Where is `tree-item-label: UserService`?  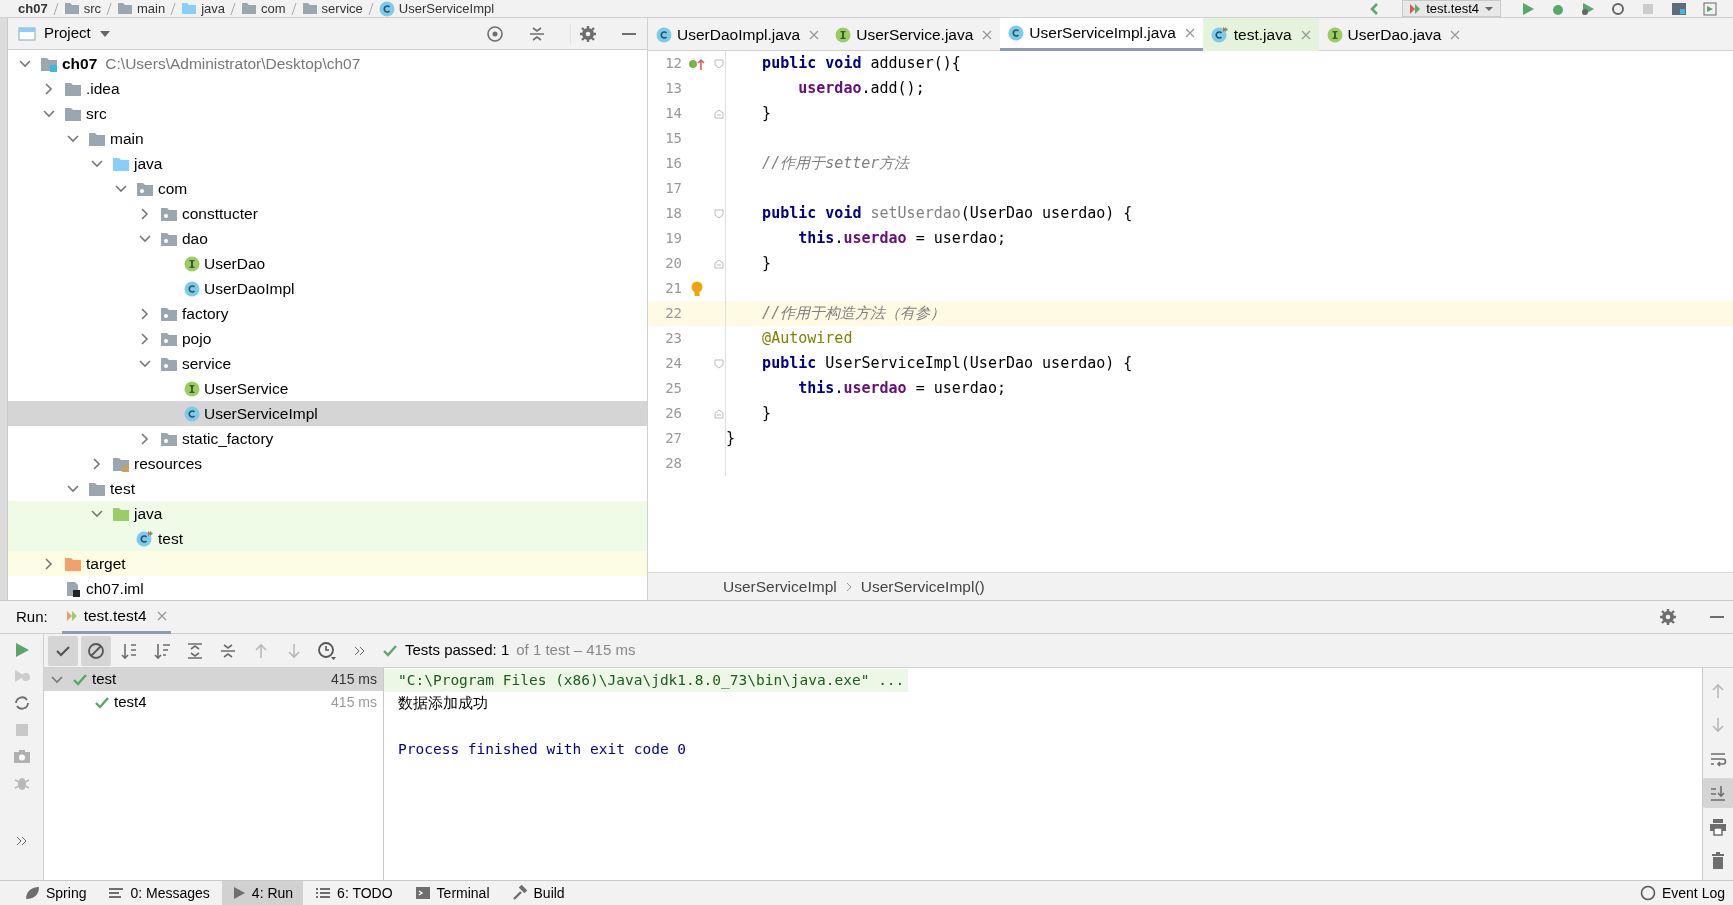
tree-item-label: UserService is located at coordinates (246, 388).